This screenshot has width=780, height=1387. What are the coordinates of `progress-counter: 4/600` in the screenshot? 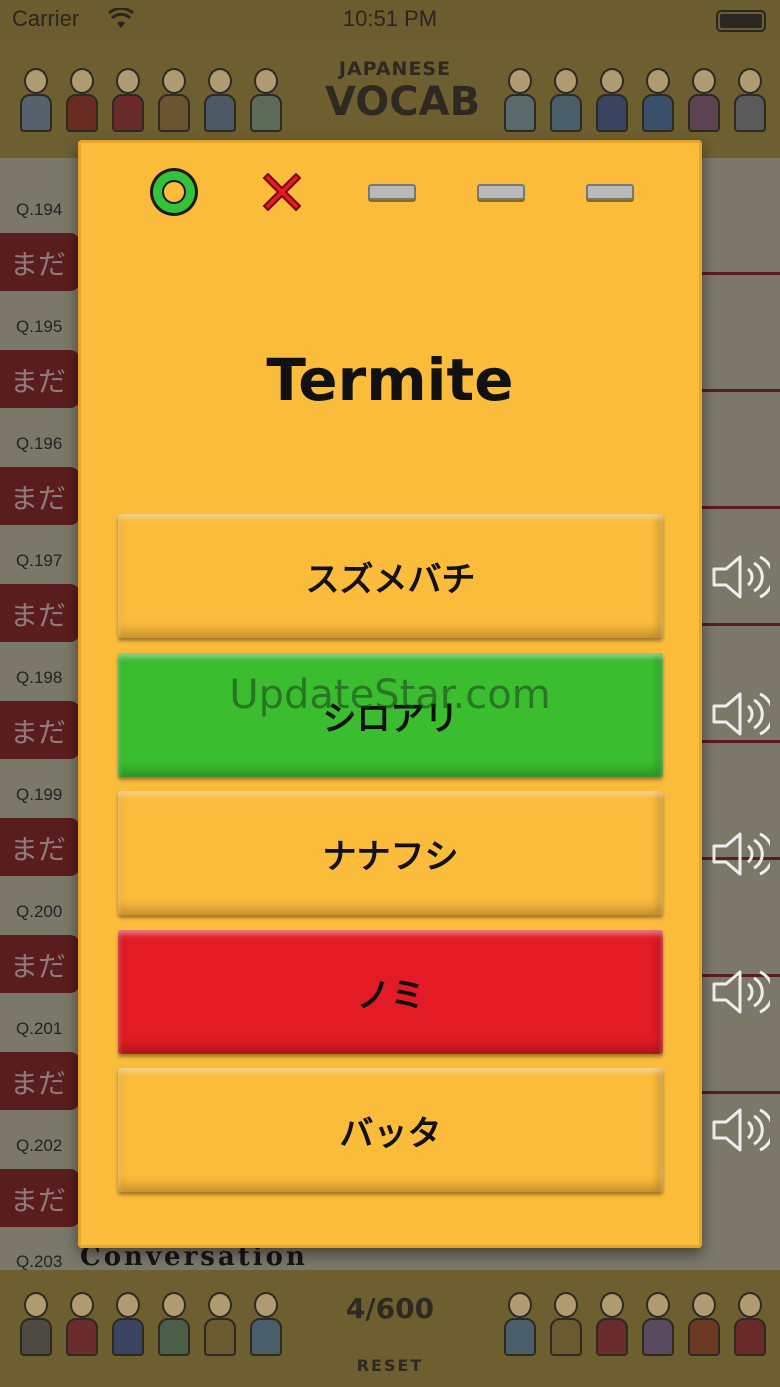 It's located at (390, 1308).